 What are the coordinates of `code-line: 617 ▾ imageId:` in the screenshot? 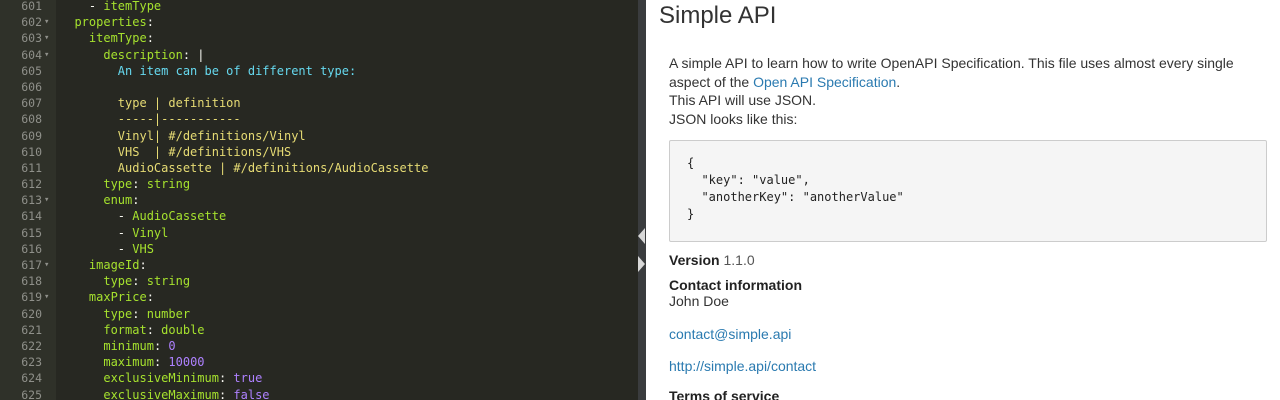 It's located at (319, 265).